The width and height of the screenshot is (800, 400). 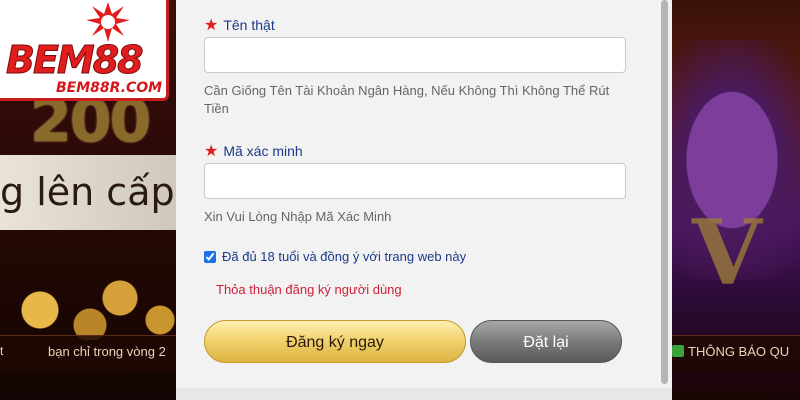 What do you see at coordinates (88, 305) in the screenshot?
I see `gold-coins-image` at bounding box center [88, 305].